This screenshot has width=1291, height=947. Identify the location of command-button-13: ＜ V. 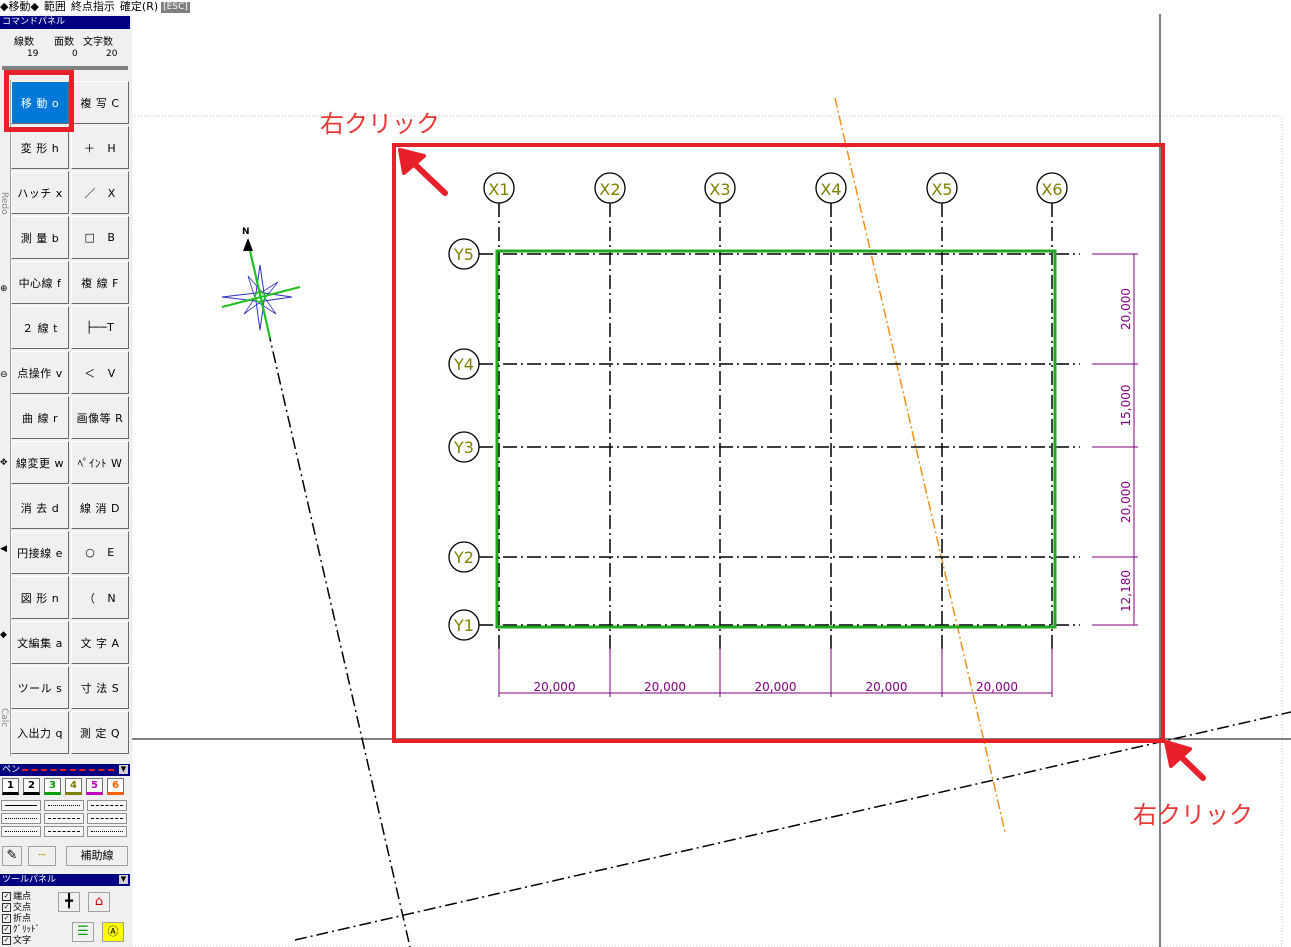
(100, 372).